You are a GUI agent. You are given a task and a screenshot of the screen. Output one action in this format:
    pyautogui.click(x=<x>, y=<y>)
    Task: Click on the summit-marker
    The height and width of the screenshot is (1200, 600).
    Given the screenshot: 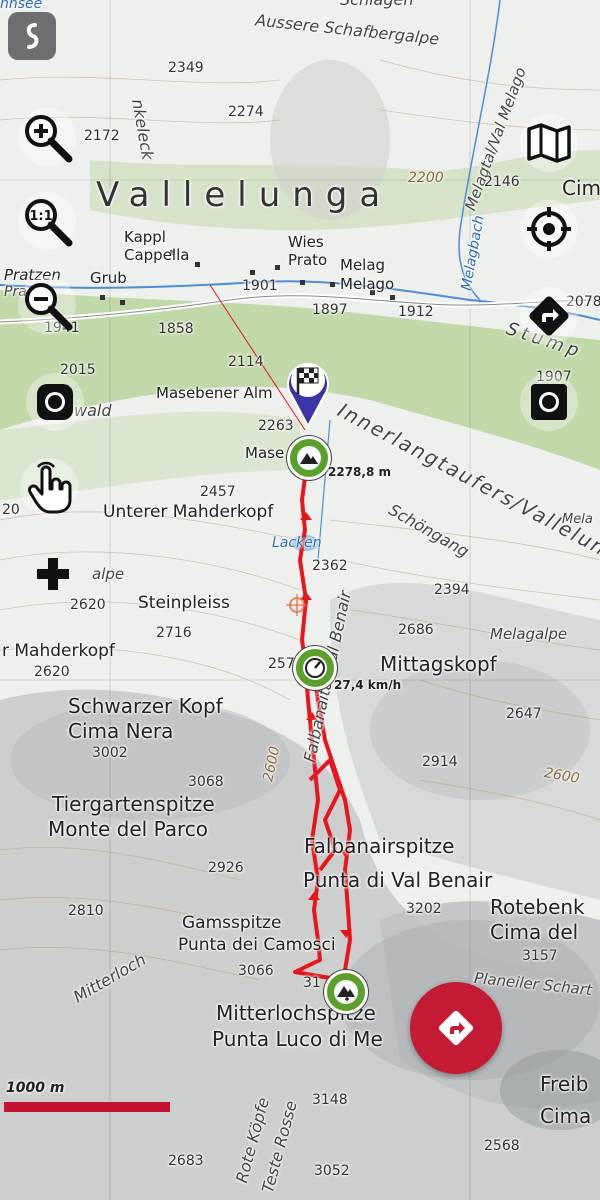 What is the action you would take?
    pyautogui.click(x=346, y=992)
    